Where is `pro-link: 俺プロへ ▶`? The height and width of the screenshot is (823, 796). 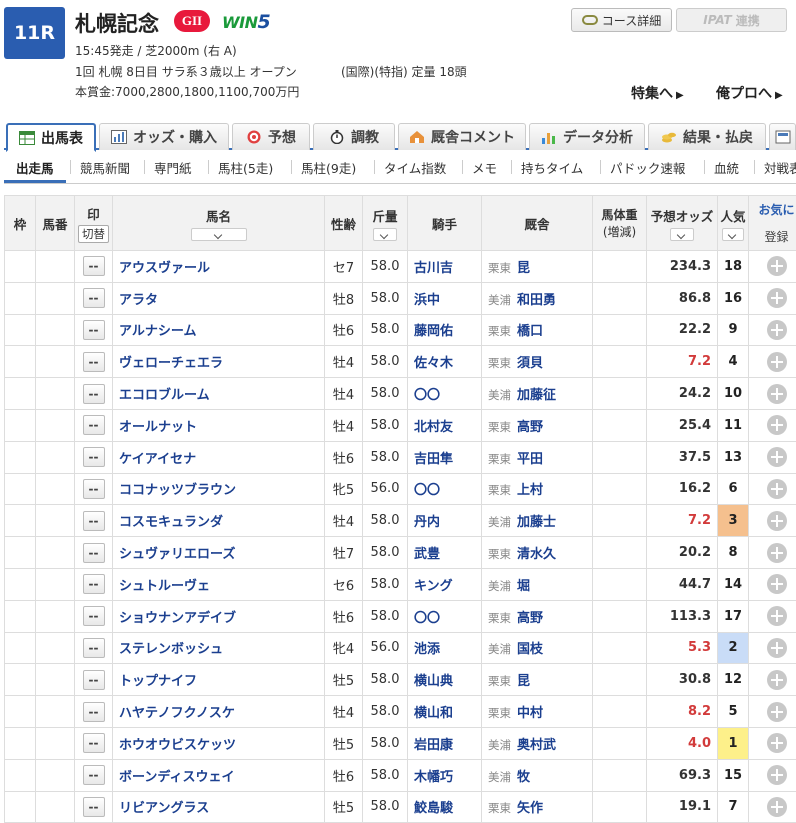 pro-link: 俺プロへ ▶ is located at coordinates (749, 93).